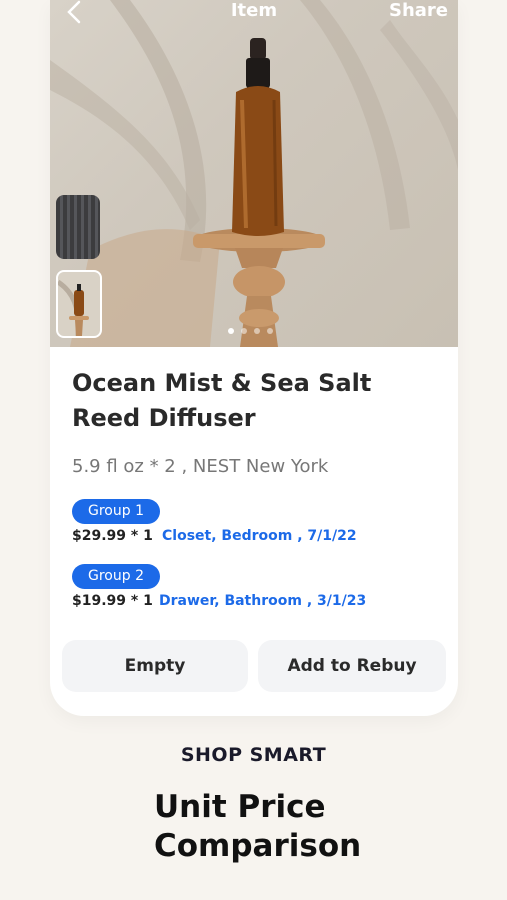 This screenshot has width=507, height=900. I want to click on headline-line-2: Comparison, so click(258, 846).